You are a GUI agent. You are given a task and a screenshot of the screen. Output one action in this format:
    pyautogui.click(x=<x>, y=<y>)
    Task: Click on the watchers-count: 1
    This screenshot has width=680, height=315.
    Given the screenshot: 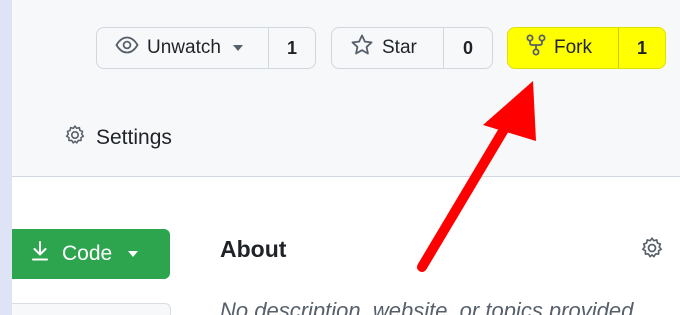 What is the action you would take?
    pyautogui.click(x=291, y=48)
    